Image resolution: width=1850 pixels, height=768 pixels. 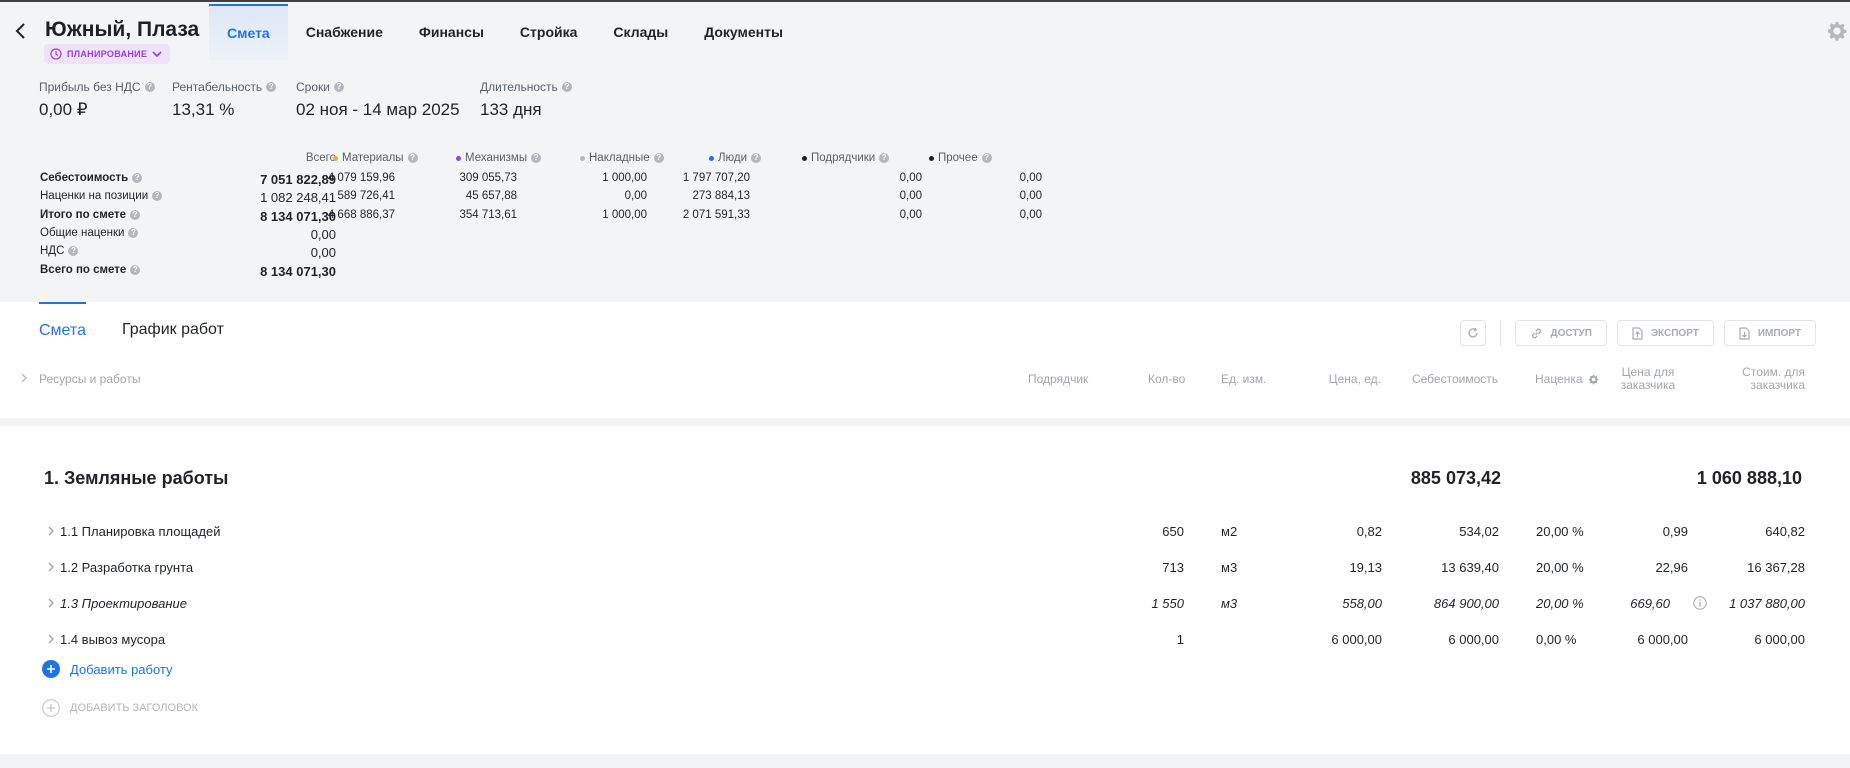 What do you see at coordinates (121, 669) in the screenshot?
I see `add-work-label: Добавить работу` at bounding box center [121, 669].